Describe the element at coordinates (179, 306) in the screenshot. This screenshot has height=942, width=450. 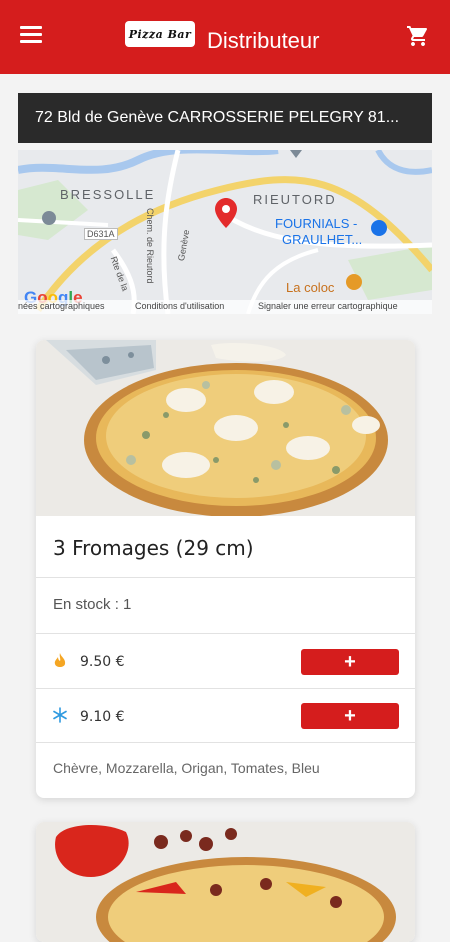
I see `map-footer-terms: Conditions d'utilisation` at that location.